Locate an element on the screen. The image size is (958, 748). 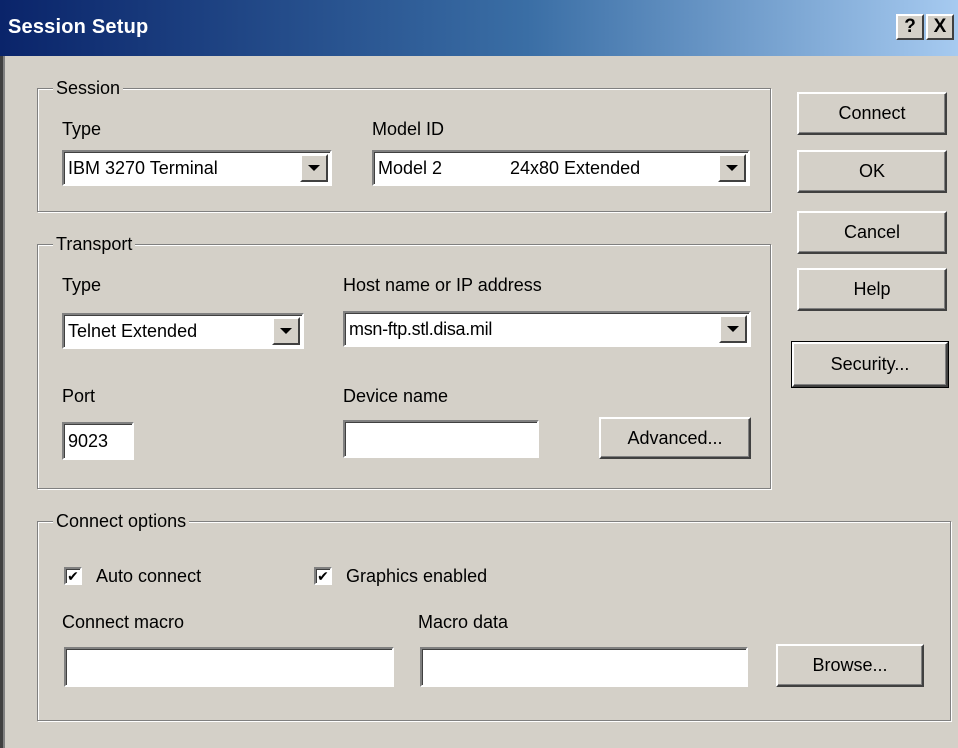
model-id-dropdown-button is located at coordinates (732, 168).